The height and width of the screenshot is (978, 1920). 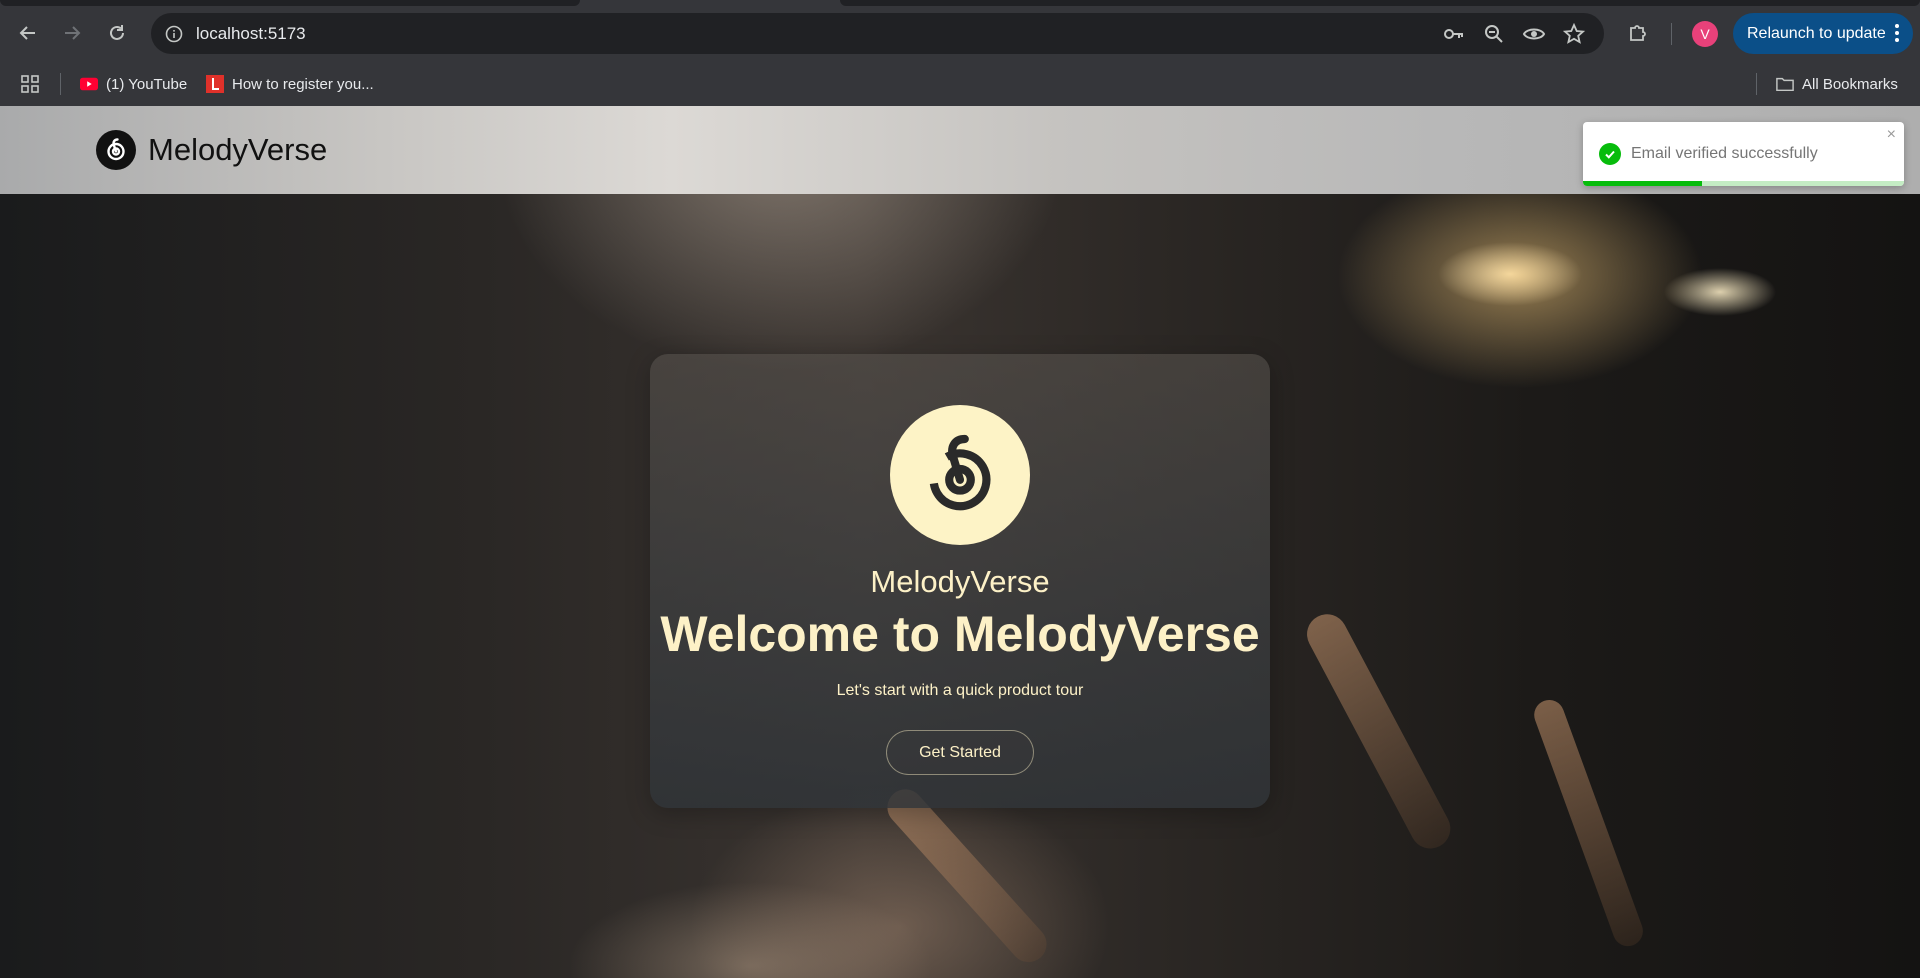 I want to click on password-key-button, so click(x=1454, y=34).